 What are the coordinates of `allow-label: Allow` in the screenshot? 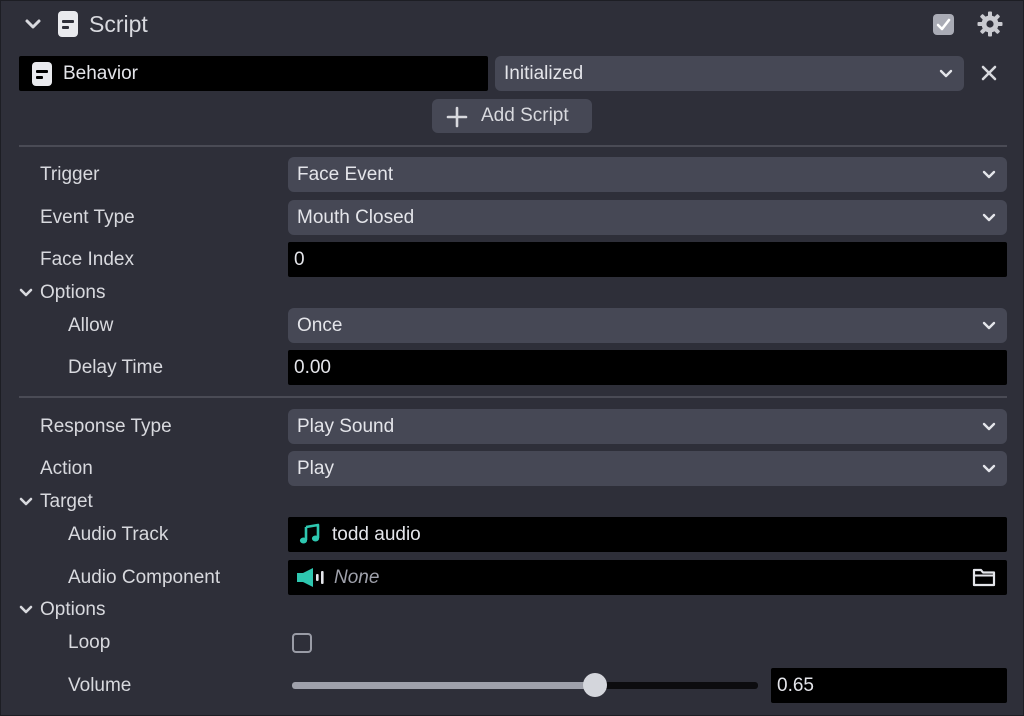 It's located at (91, 325).